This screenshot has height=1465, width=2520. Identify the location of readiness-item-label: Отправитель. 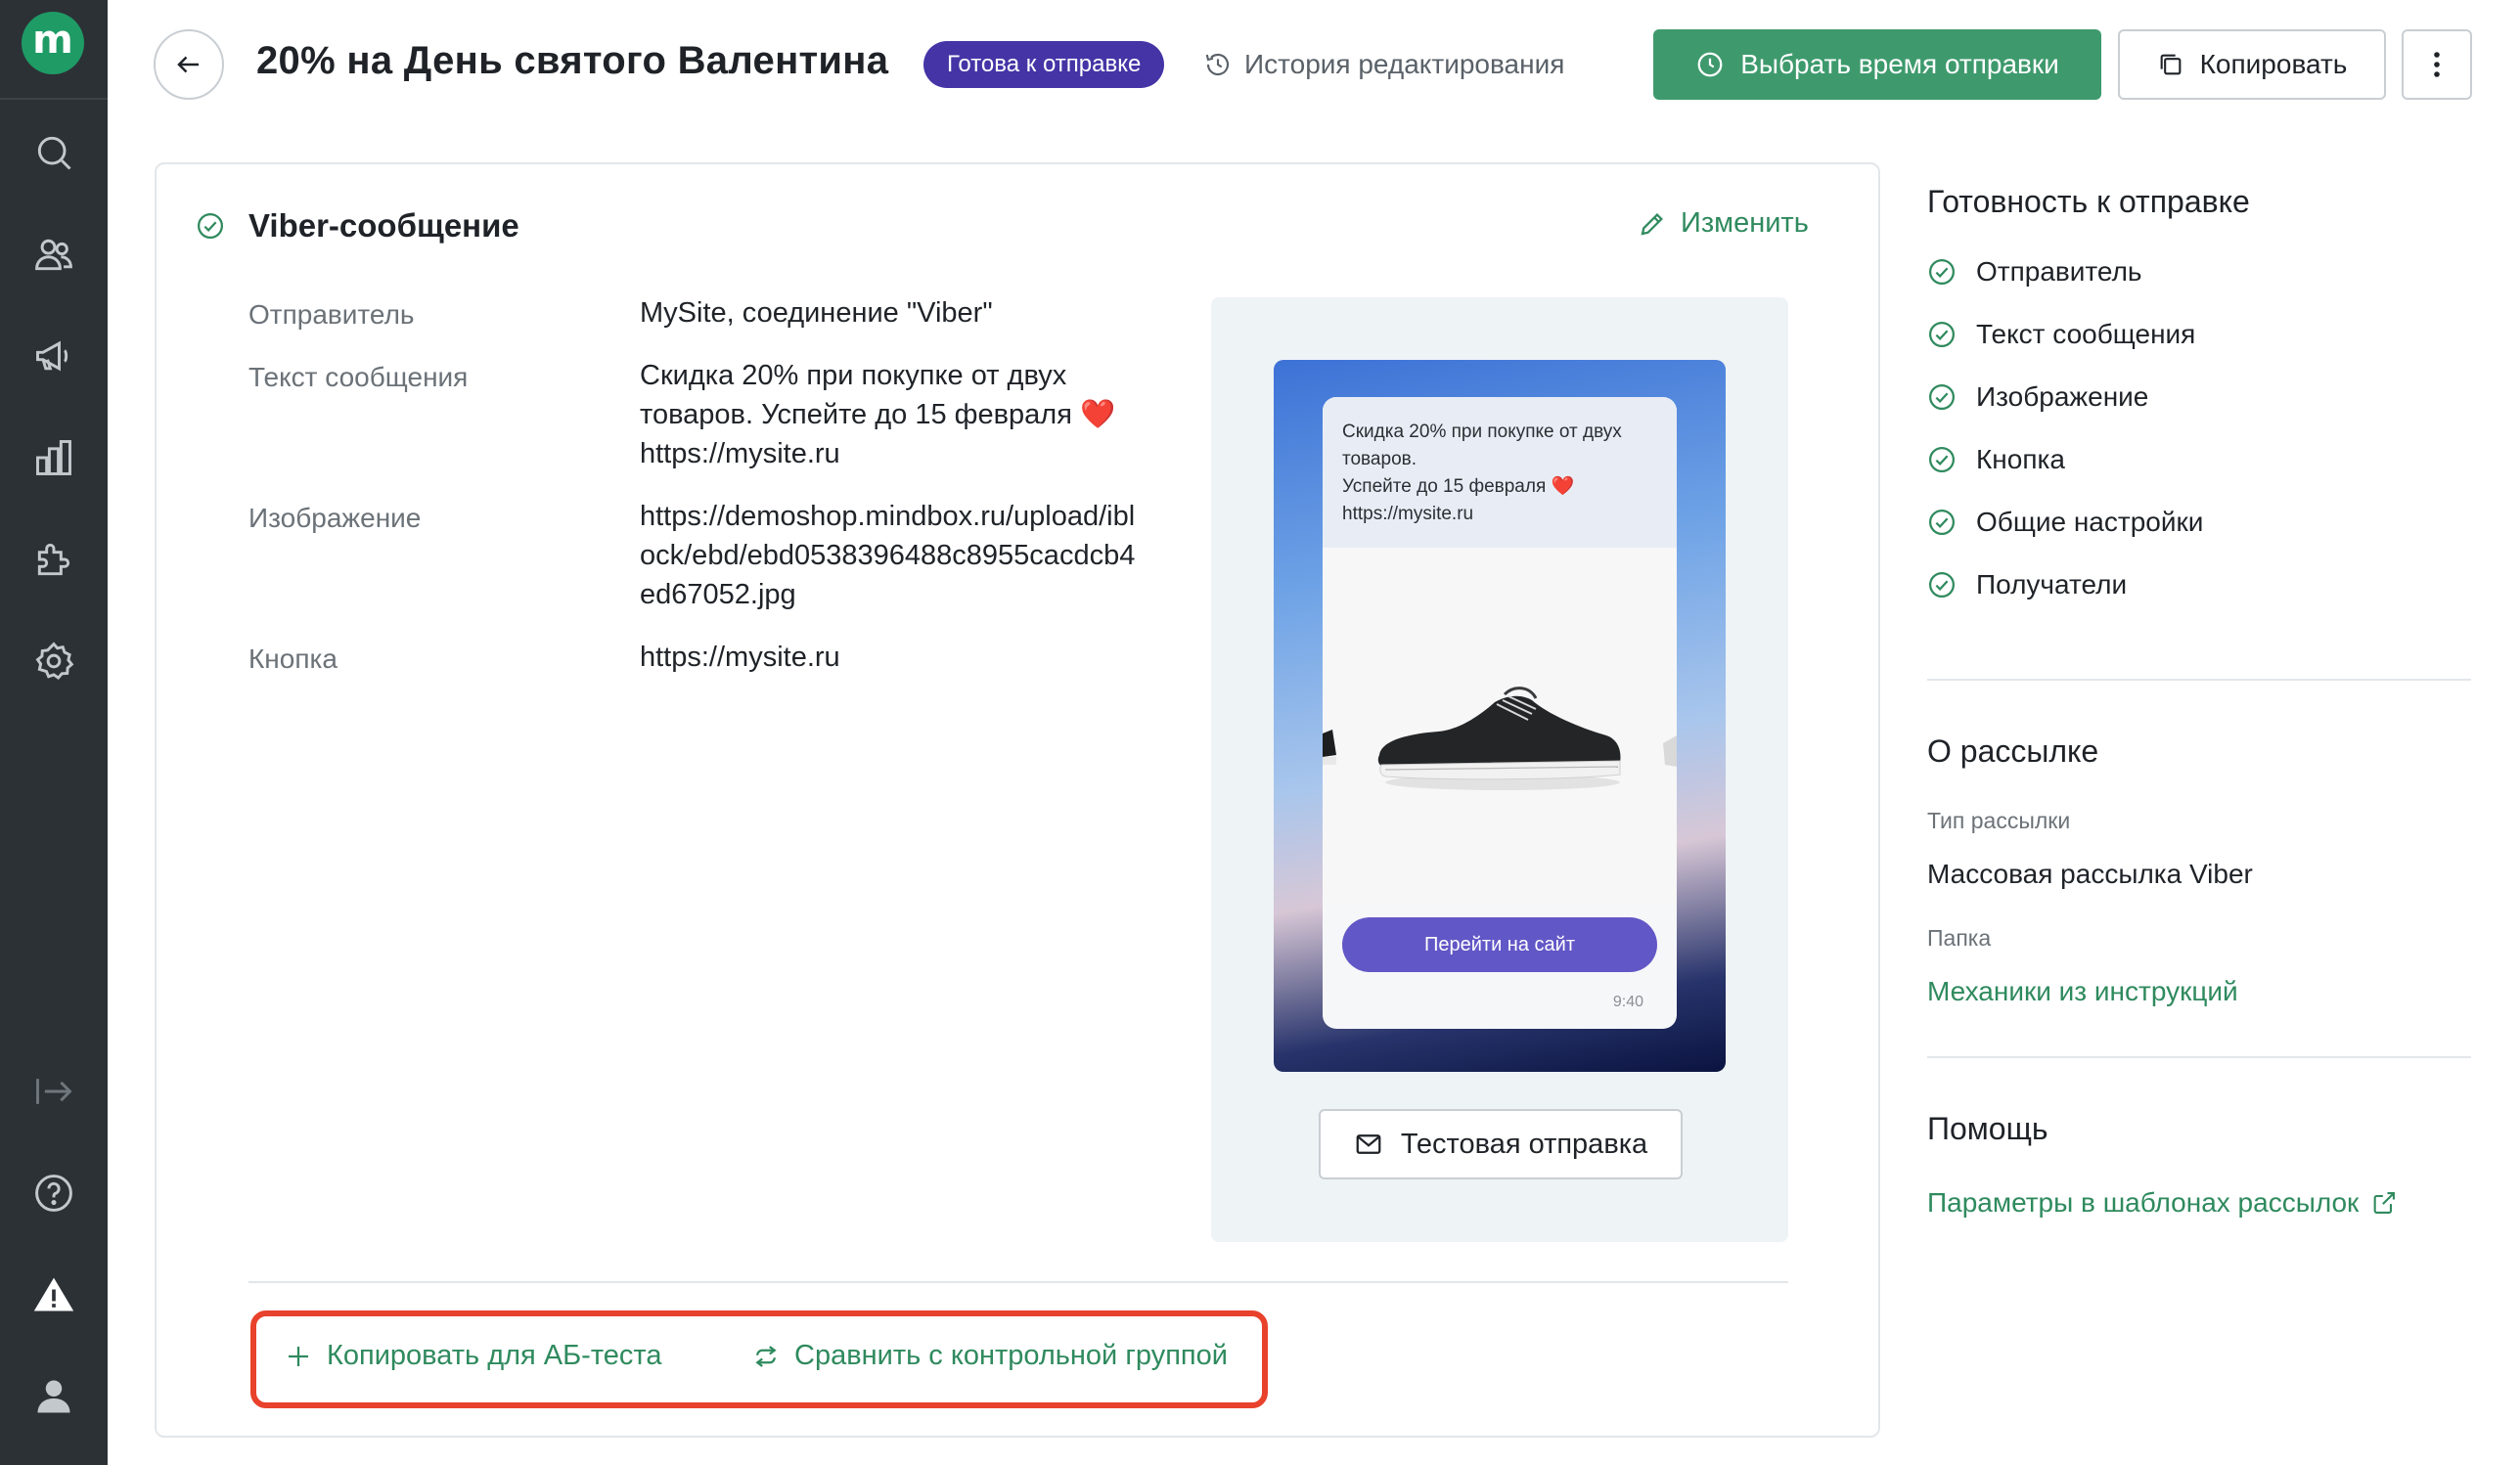
(2059, 271).